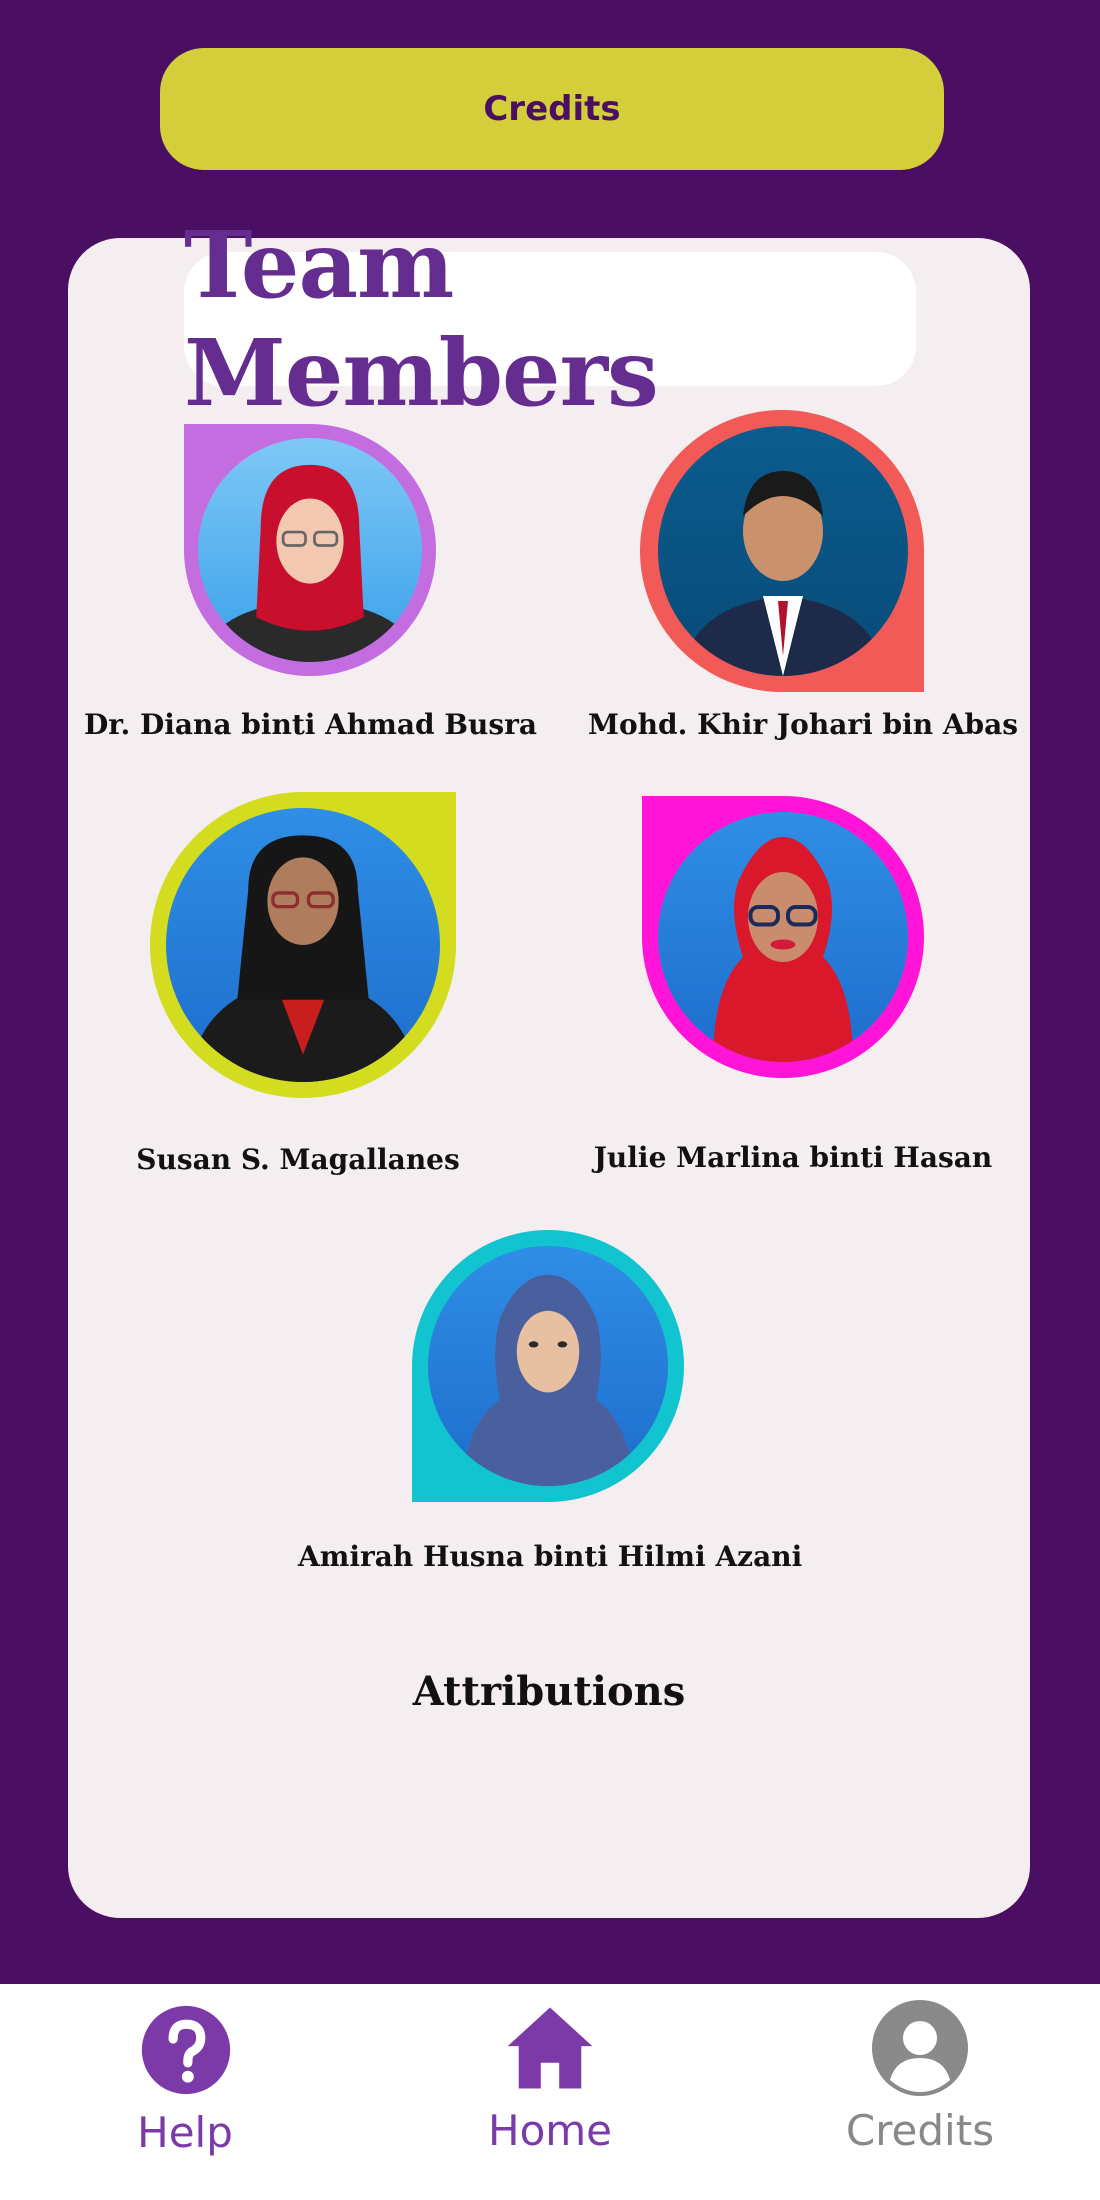  I want to click on home-icon, so click(550, 2048).